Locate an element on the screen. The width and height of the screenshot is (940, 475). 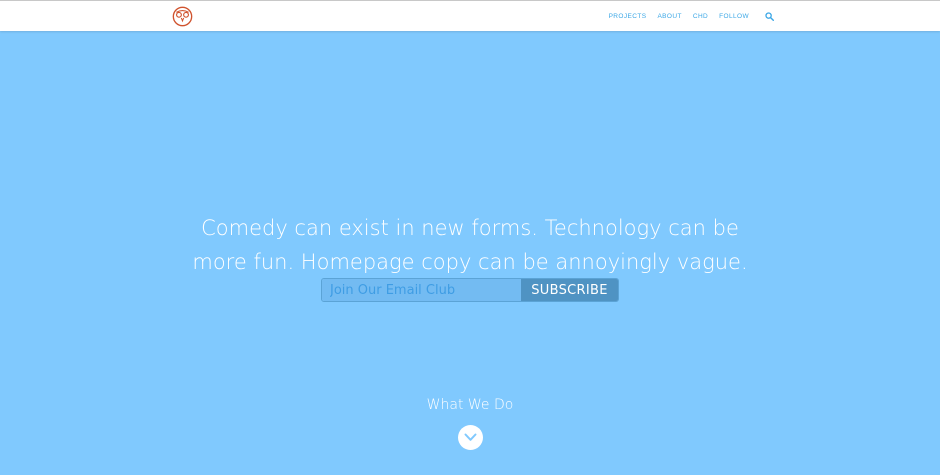
scroll-down-button is located at coordinates (470, 437).